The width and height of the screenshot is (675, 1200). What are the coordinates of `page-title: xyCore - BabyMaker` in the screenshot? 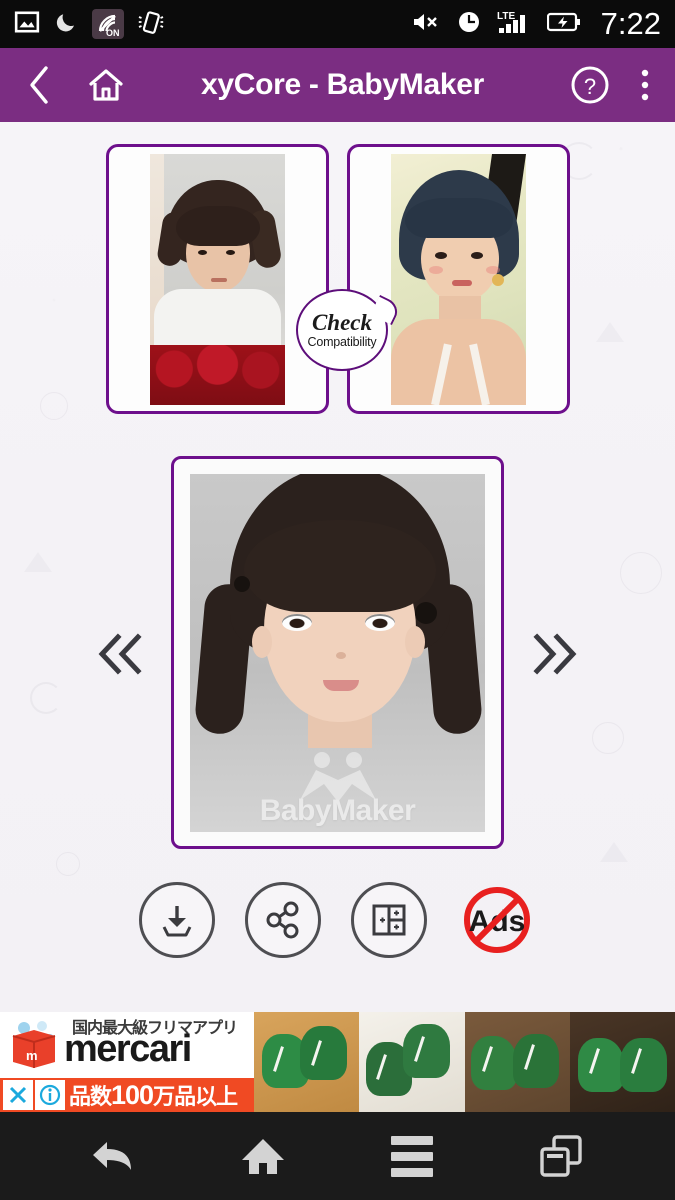 It's located at (342, 84).